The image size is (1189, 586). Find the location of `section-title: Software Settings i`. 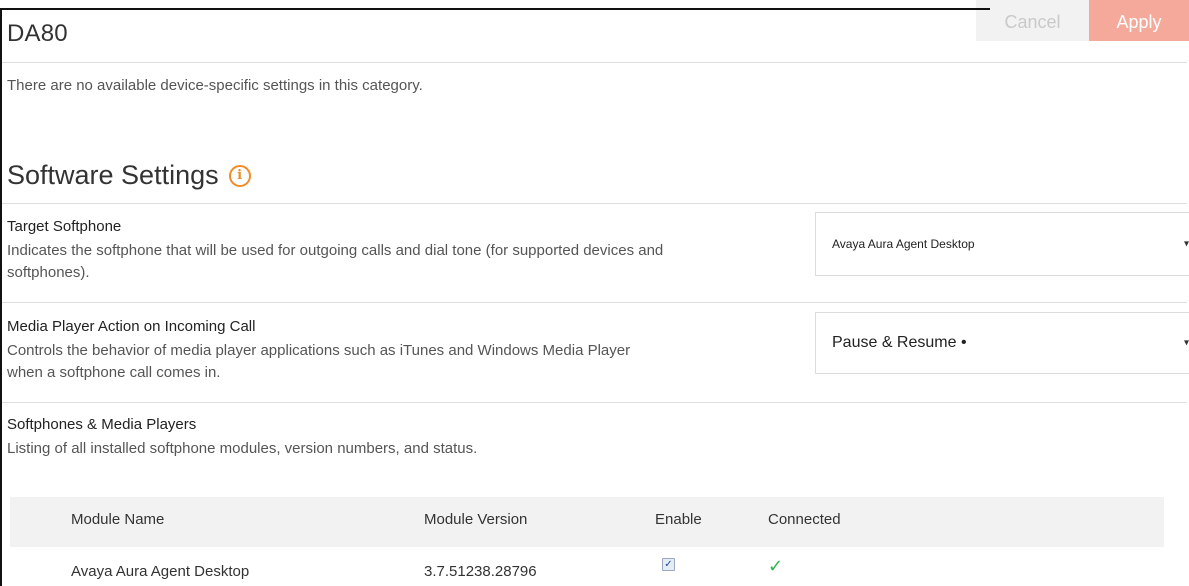

section-title: Software Settings i is located at coordinates (129, 175).